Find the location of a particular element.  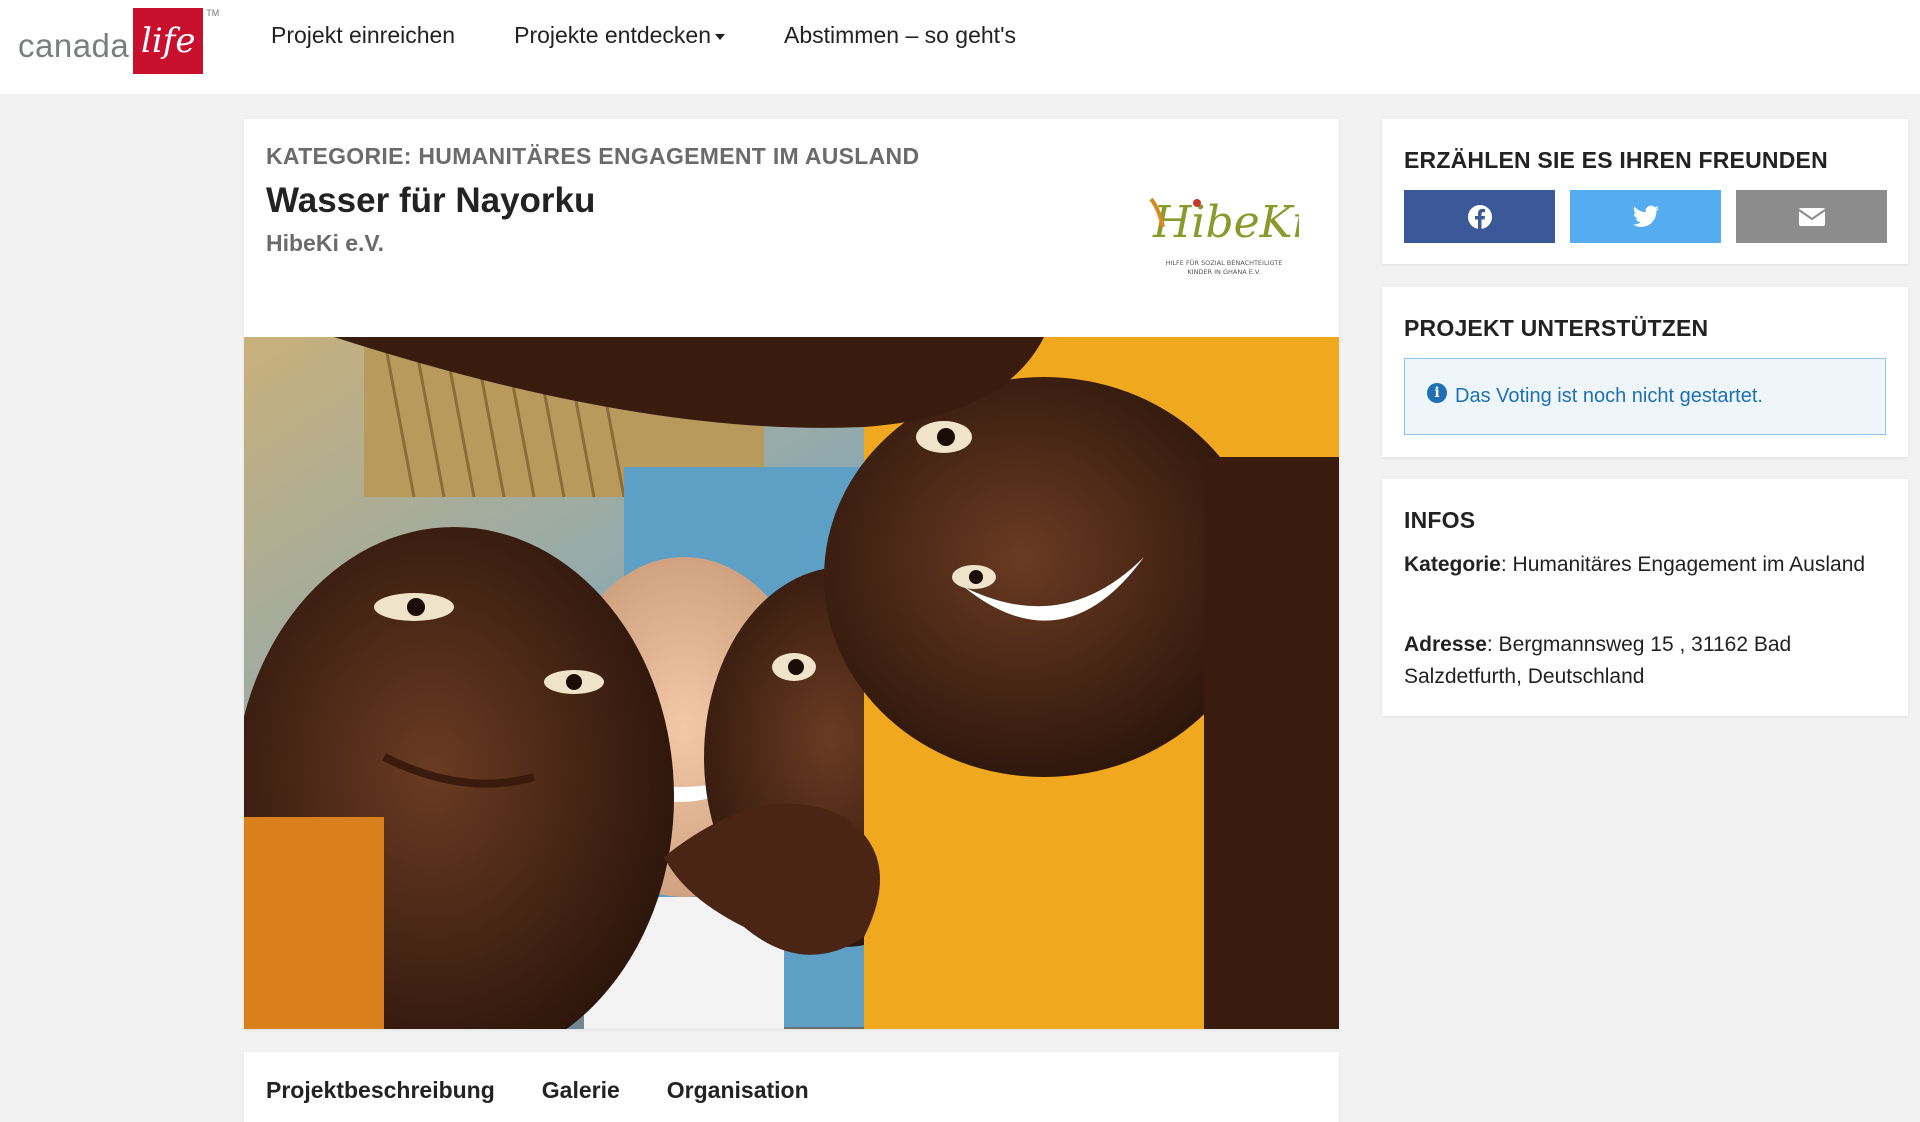

info-address-label: Adresse is located at coordinates (1445, 644).